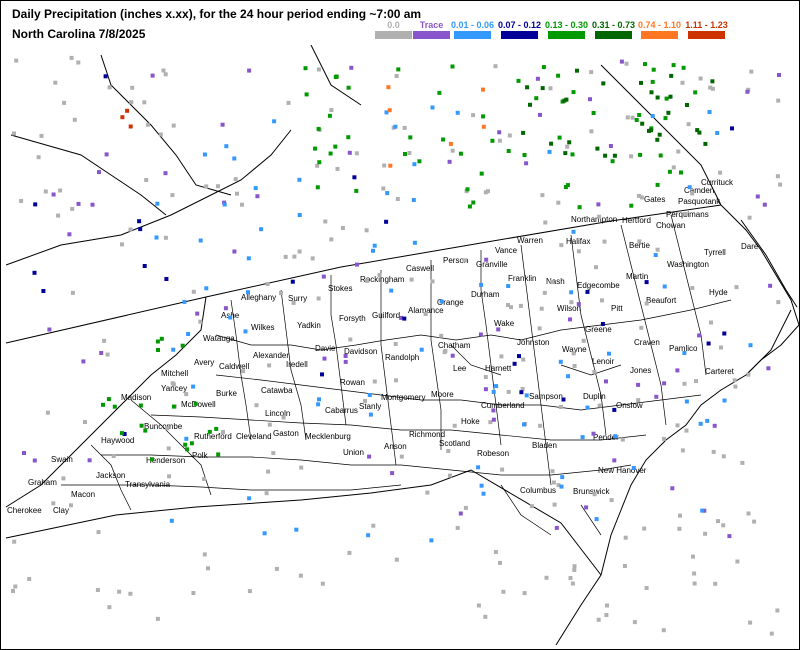 The width and height of the screenshot is (800, 650). I want to click on county-label: Harnett, so click(498, 368).